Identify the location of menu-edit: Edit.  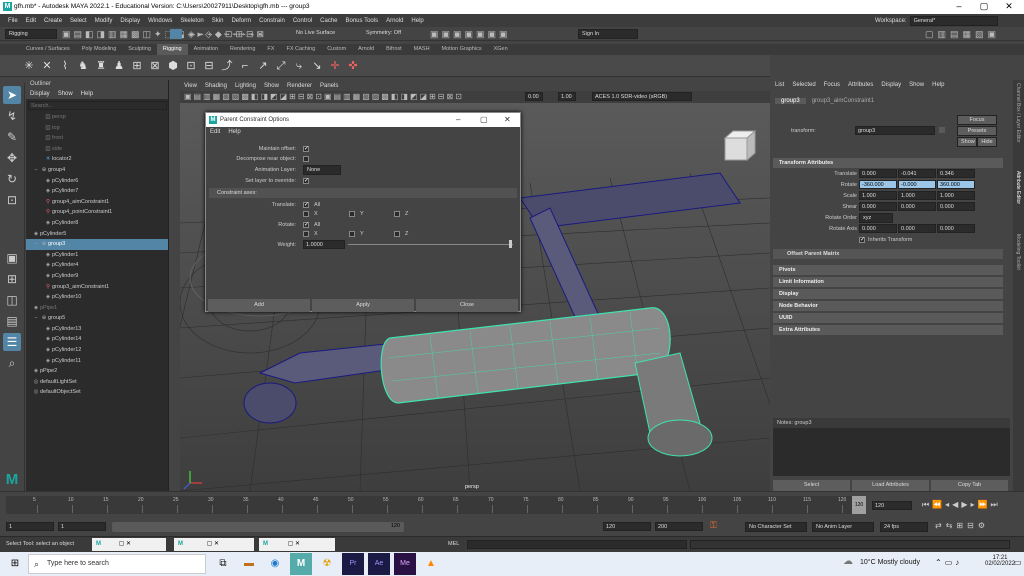
(31, 21).